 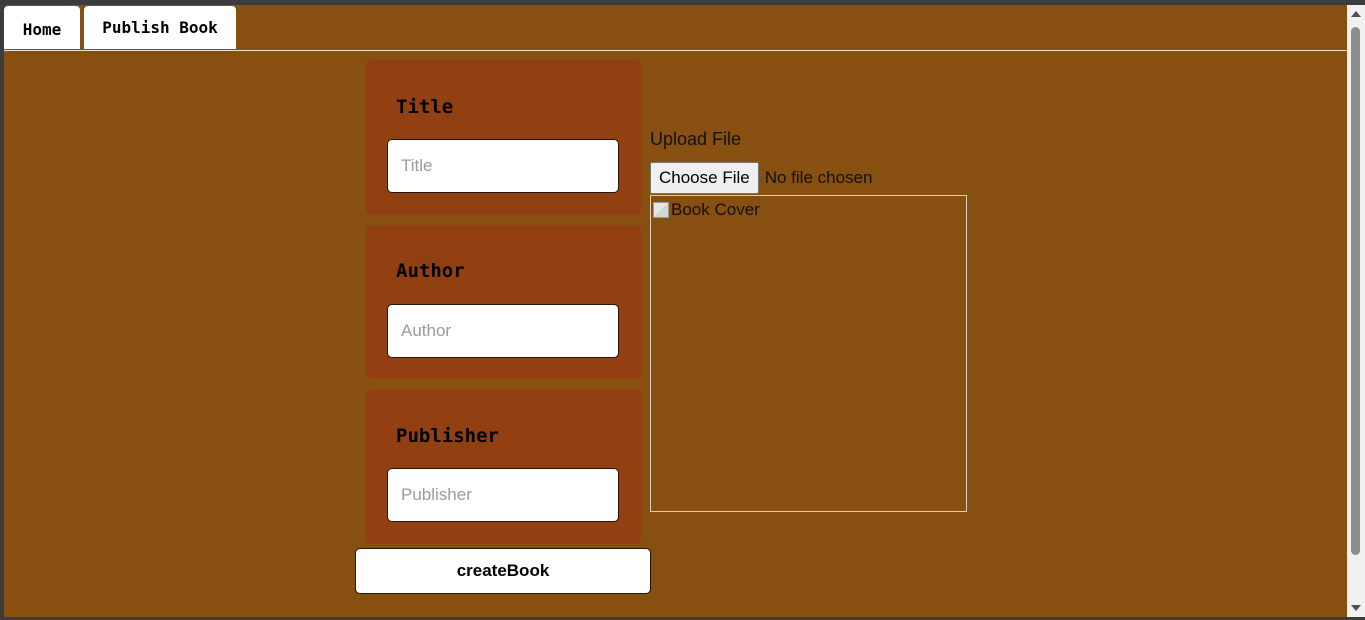 What do you see at coordinates (1356, 608) in the screenshot?
I see `scroll-down-icon` at bounding box center [1356, 608].